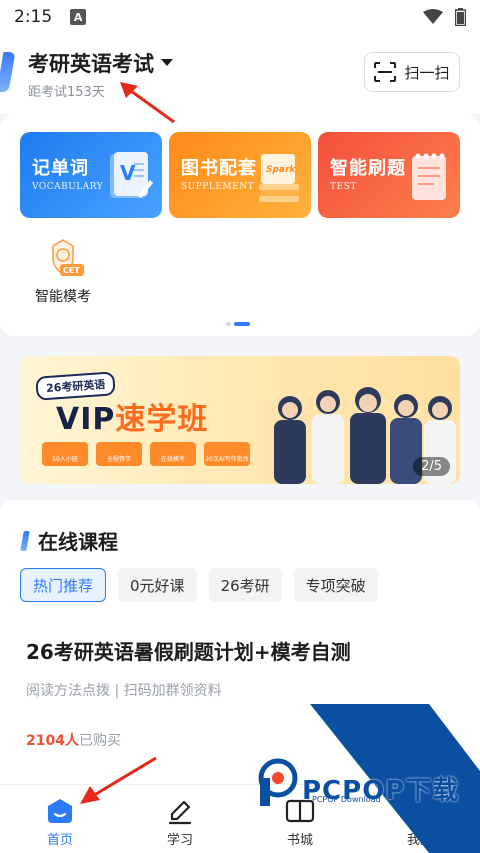 This screenshot has width=480, height=853. Describe the element at coordinates (240, 17) in the screenshot. I see `status-bar: 2:15 A` at that location.